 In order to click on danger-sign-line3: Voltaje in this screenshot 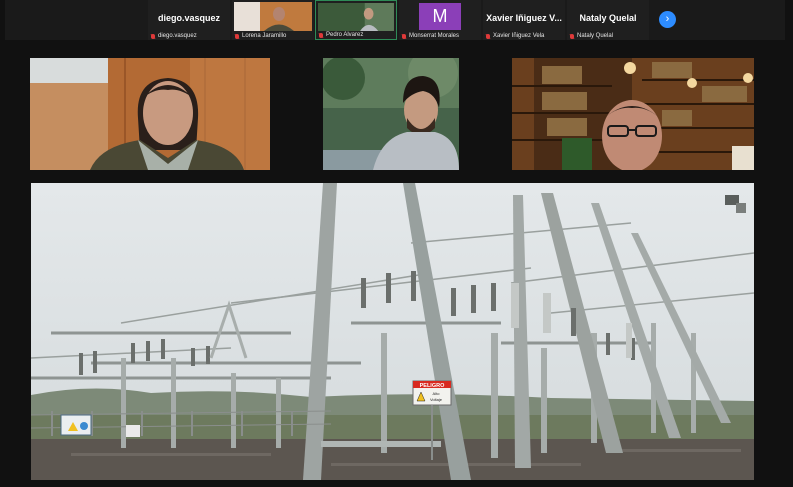, I will do `click(436, 399)`.